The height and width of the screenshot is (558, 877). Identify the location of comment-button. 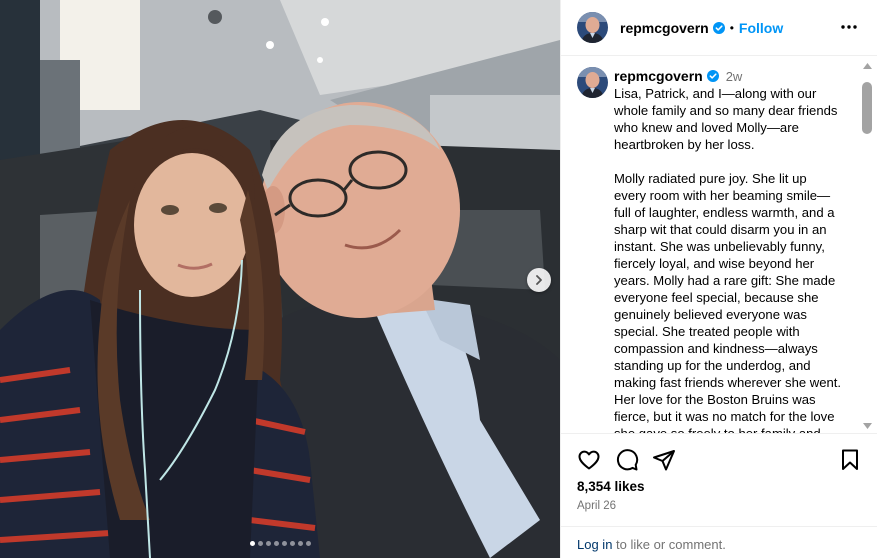
(627, 460).